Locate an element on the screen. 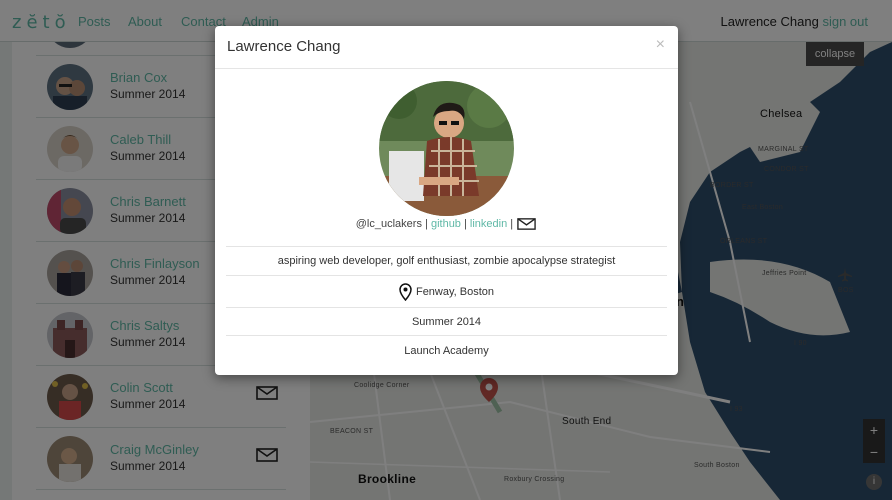 This screenshot has height=500, width=892. profile-school: Launch Academy is located at coordinates (446, 350).